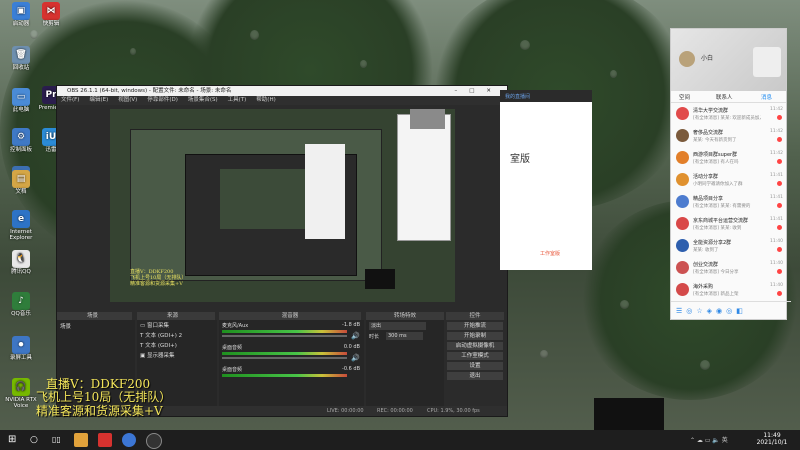 This screenshot has width=800, height=450. I want to click on chat-row: 清华大学交流群 [有全体消息] 某某: 欢迎新成员加入 11:42, so click(728, 114).